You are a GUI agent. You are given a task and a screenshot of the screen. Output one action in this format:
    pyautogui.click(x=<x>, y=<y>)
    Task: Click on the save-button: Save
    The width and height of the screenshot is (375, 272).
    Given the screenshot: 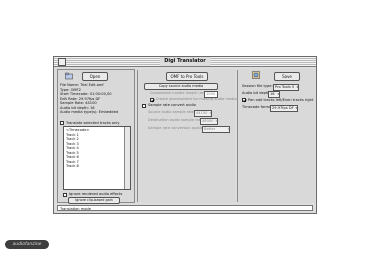 What is the action you would take?
    pyautogui.click(x=287, y=76)
    